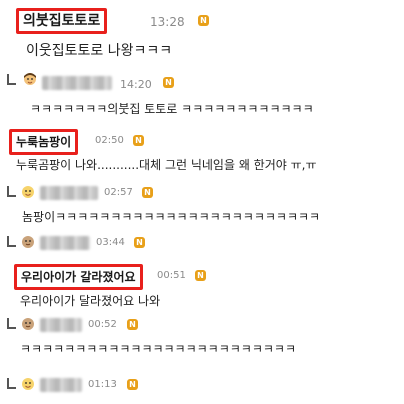  I want to click on author-name-highlighted: 누룩놈팡이, so click(44, 142).